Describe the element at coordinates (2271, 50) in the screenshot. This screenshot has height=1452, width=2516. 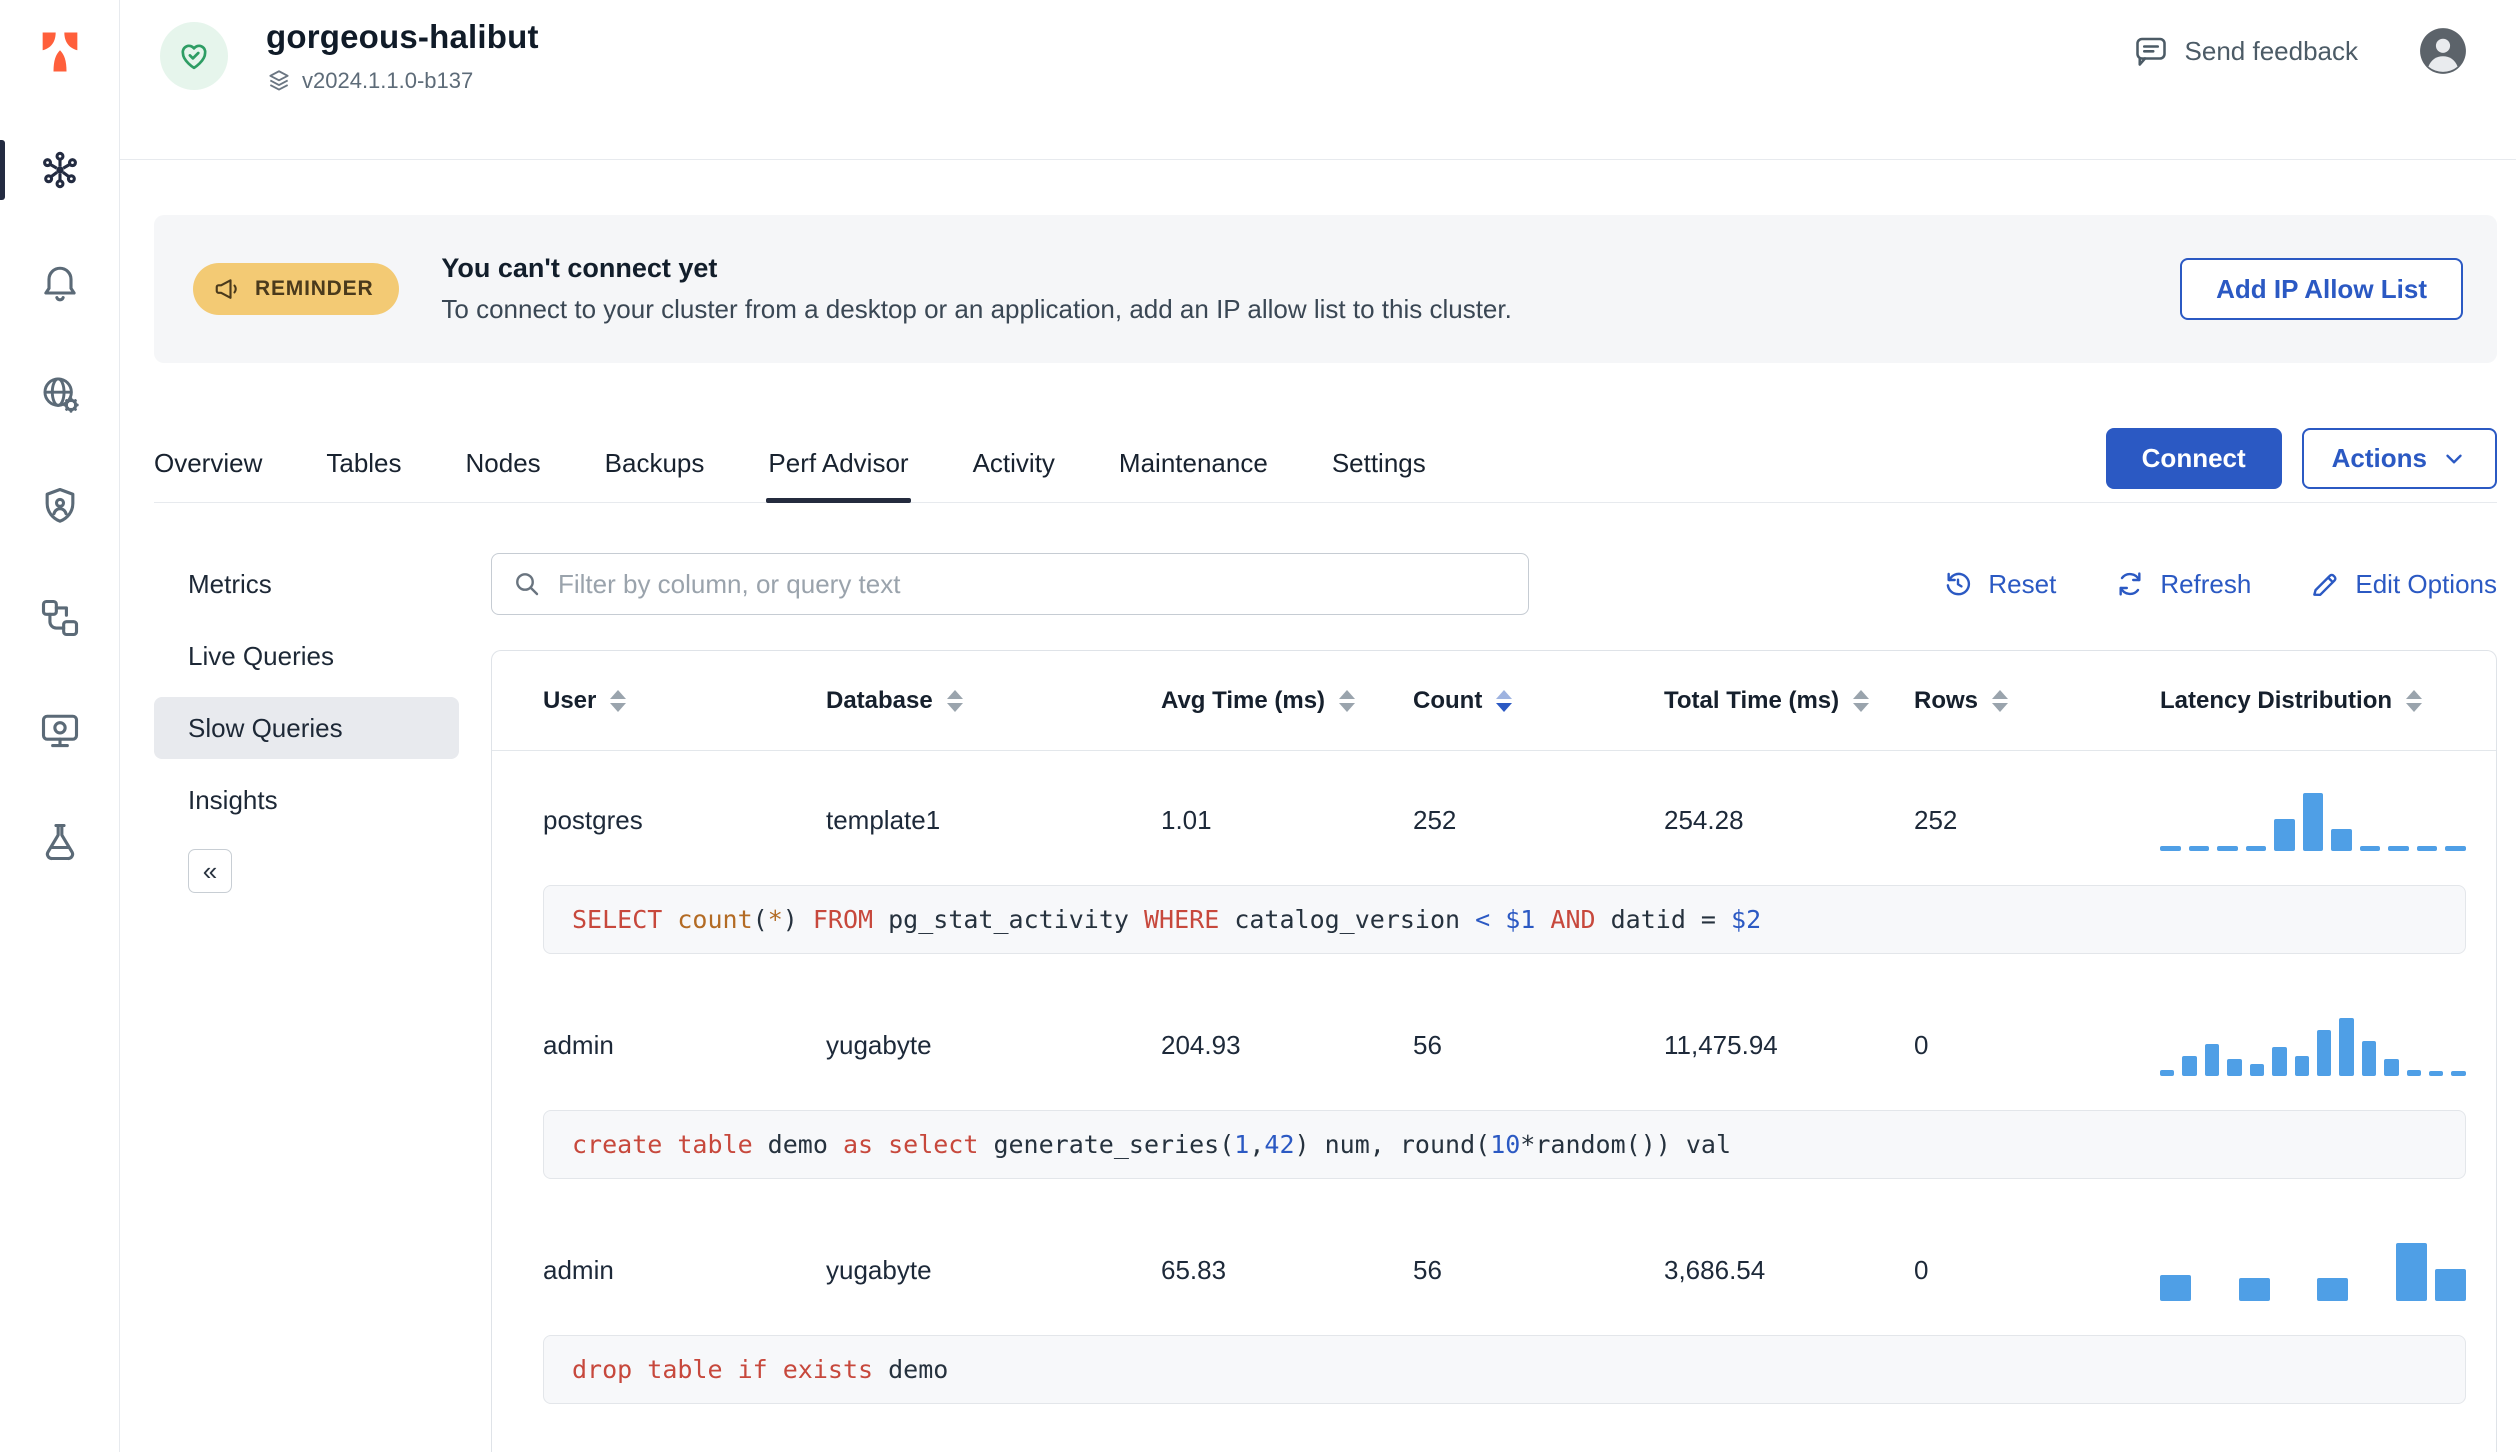
I see `send-feedback-label: Send feedback` at that location.